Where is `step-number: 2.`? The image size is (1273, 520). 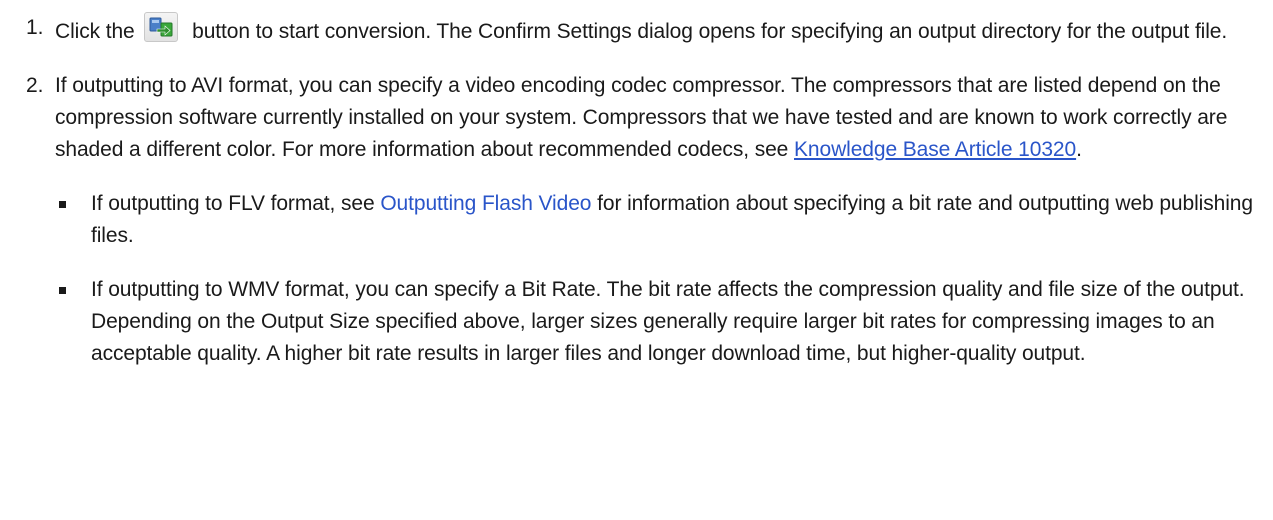 step-number: 2. is located at coordinates (35, 85).